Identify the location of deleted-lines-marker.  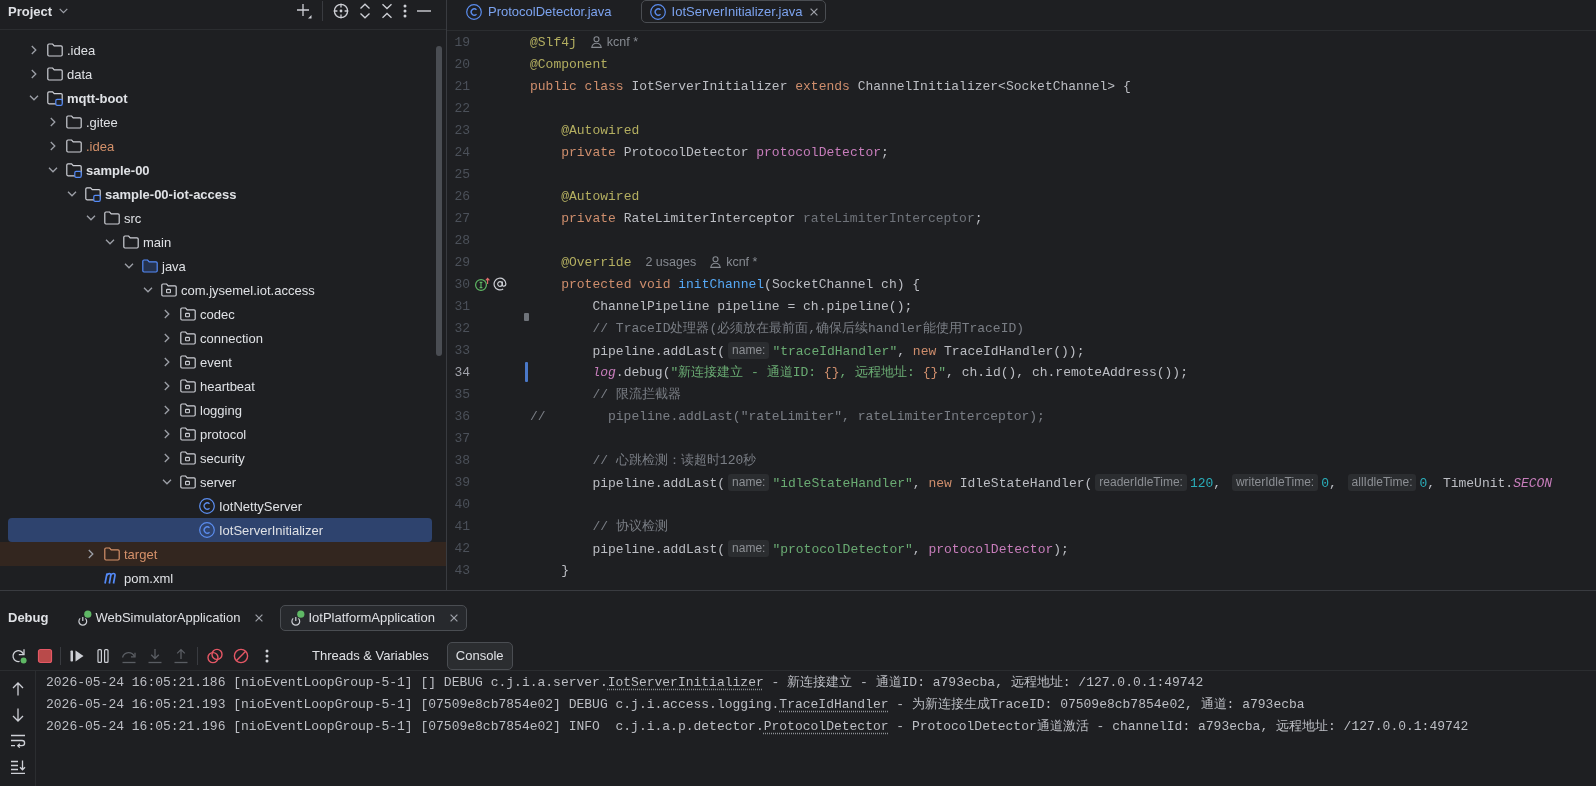
(526, 317).